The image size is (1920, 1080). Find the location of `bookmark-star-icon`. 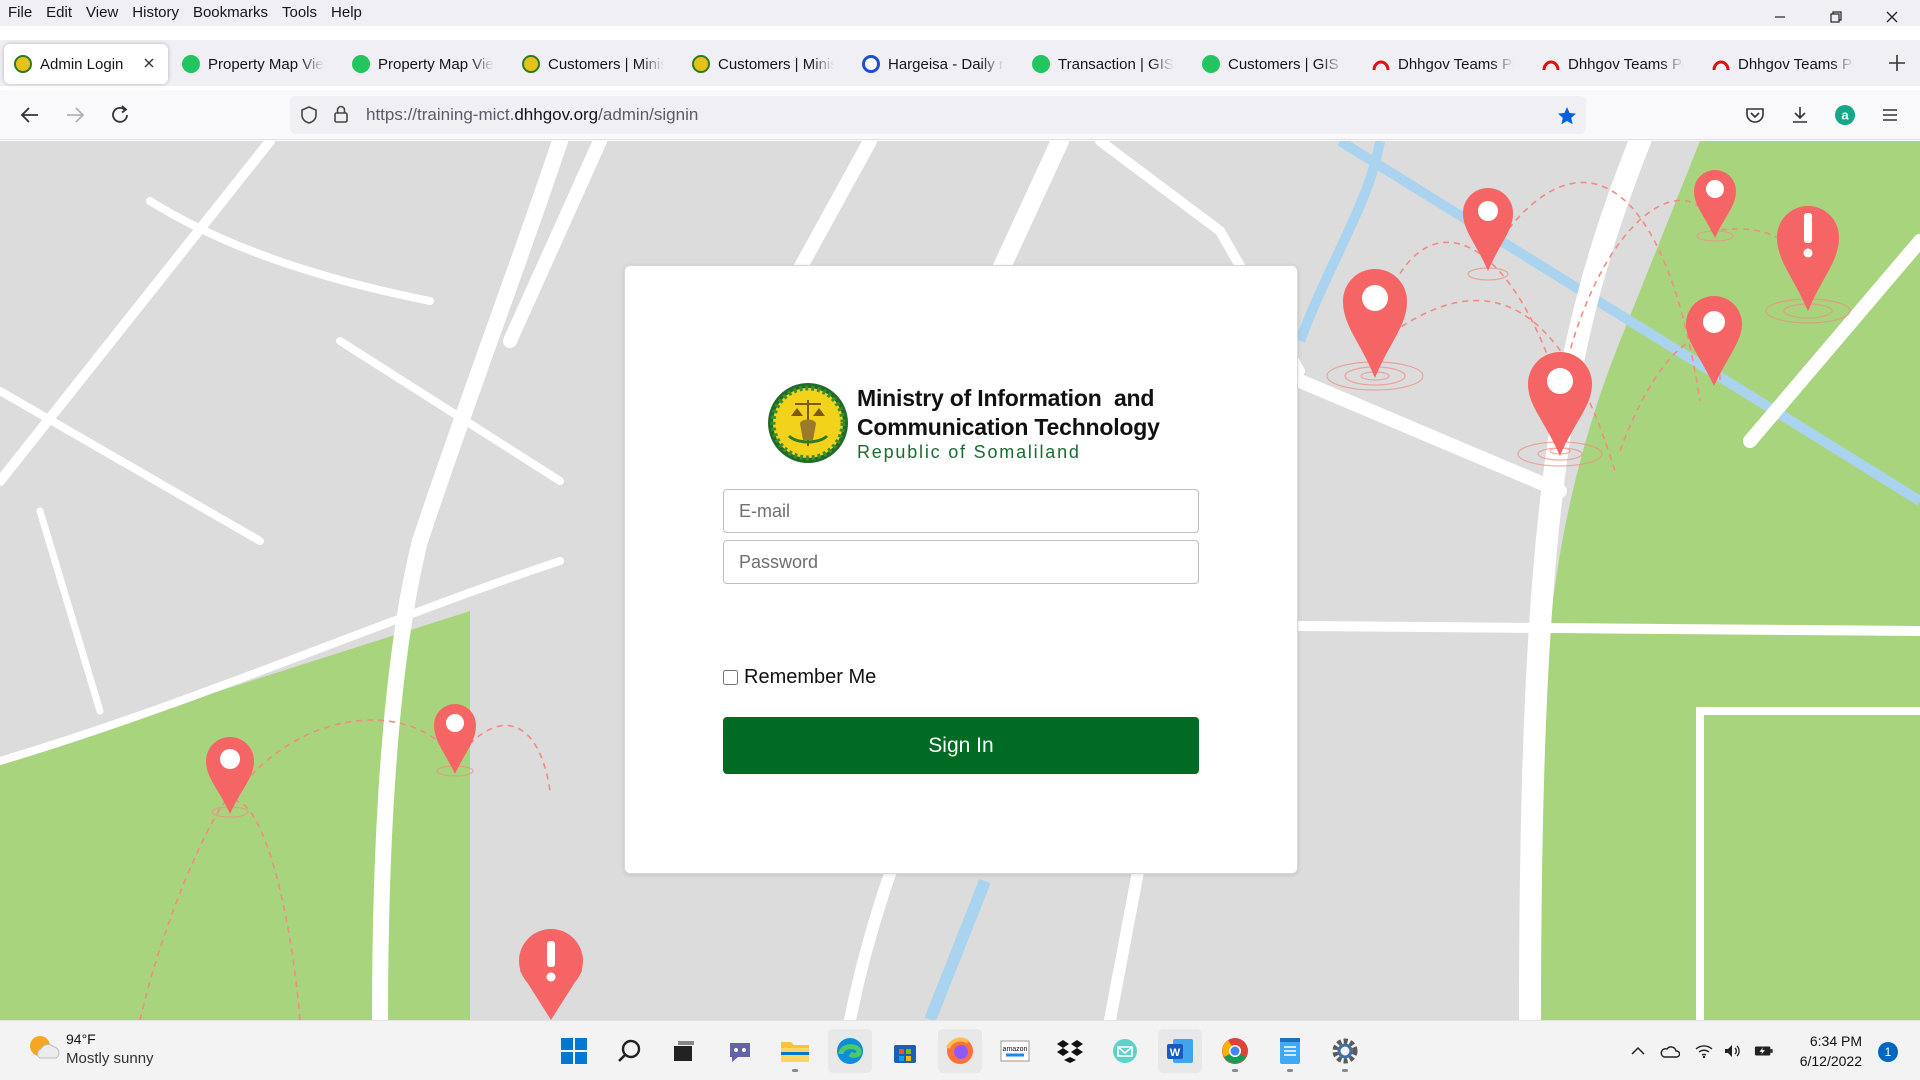

bookmark-star-icon is located at coordinates (1567, 116).